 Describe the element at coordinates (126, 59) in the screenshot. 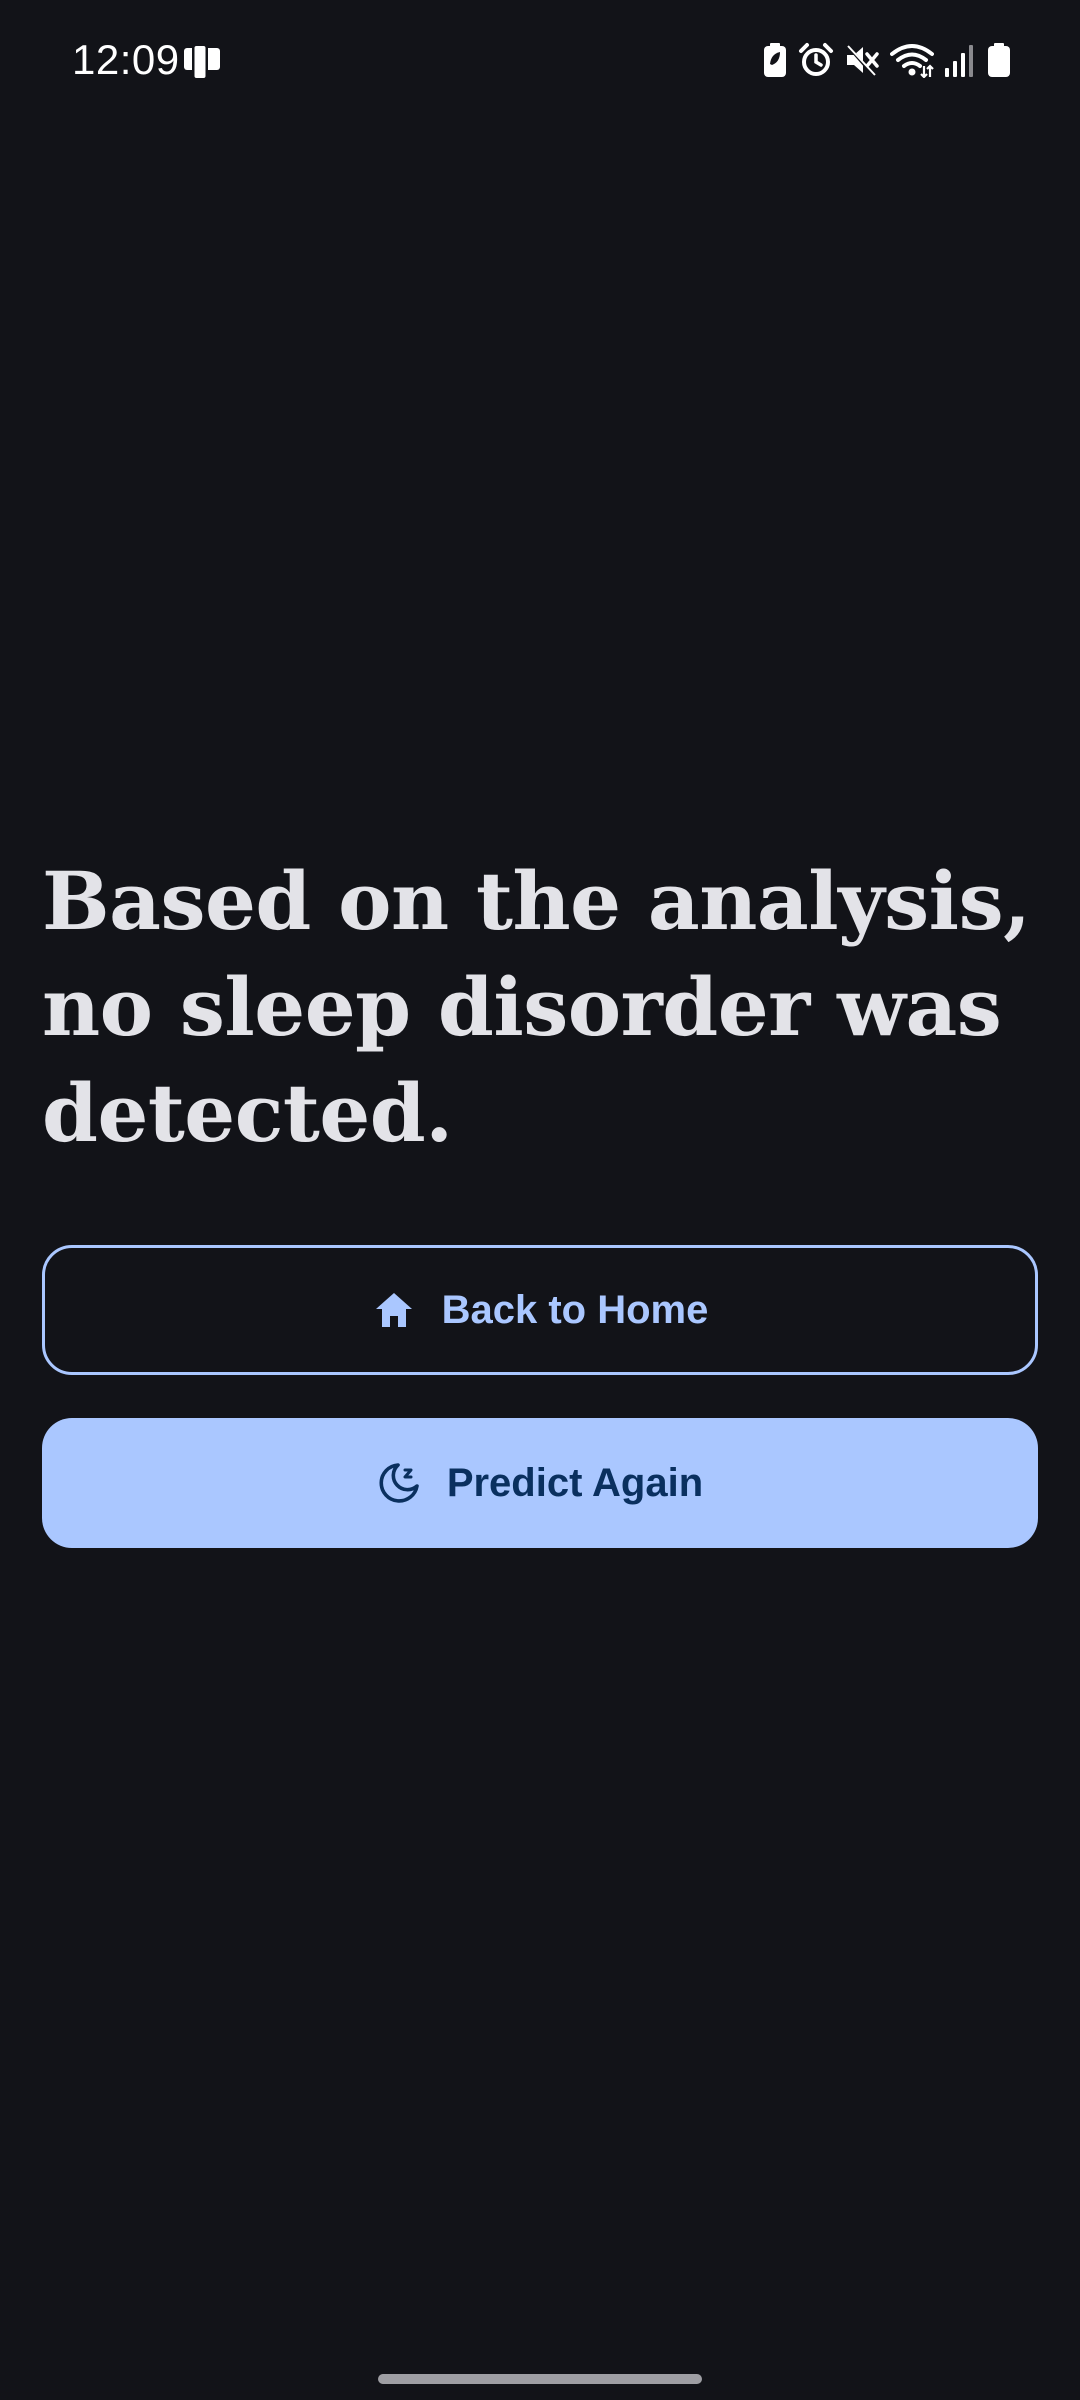

I see `status-time: 12:09` at that location.